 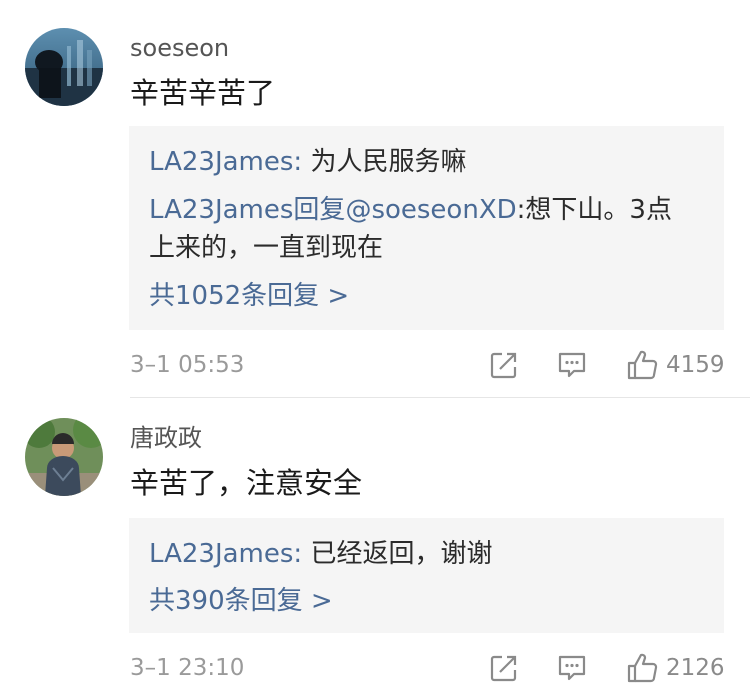 I want to click on reply-action-word: 回复, so click(x=319, y=210).